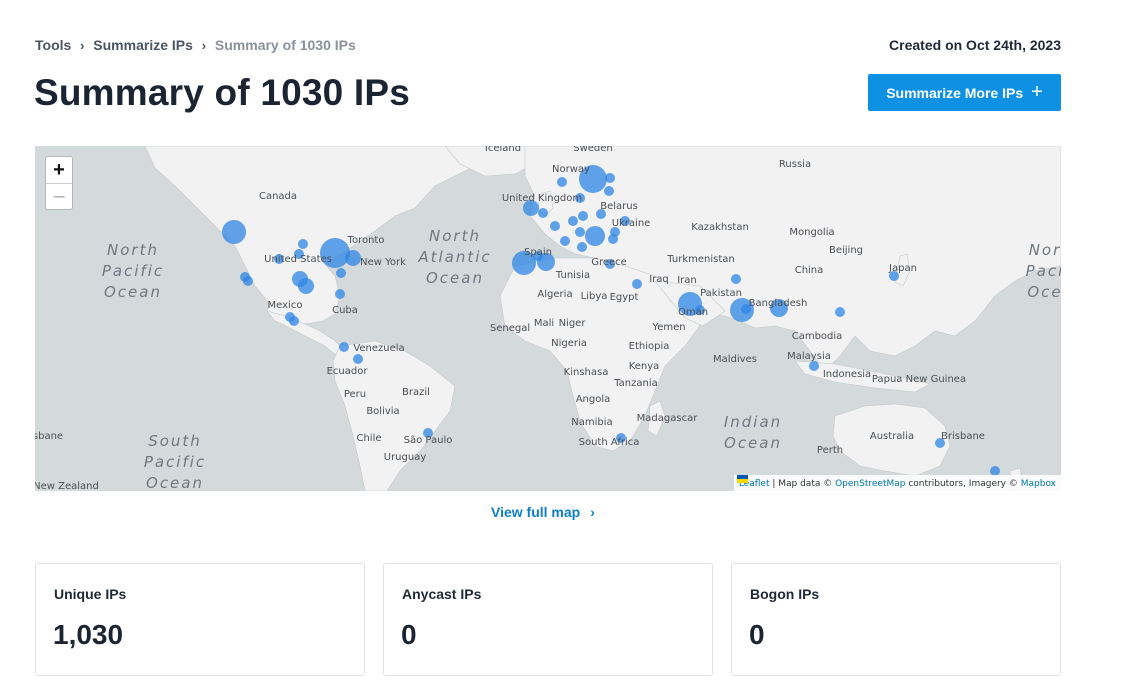  Describe the element at coordinates (742, 479) in the screenshot. I see `ukraine-flag-icon` at that location.